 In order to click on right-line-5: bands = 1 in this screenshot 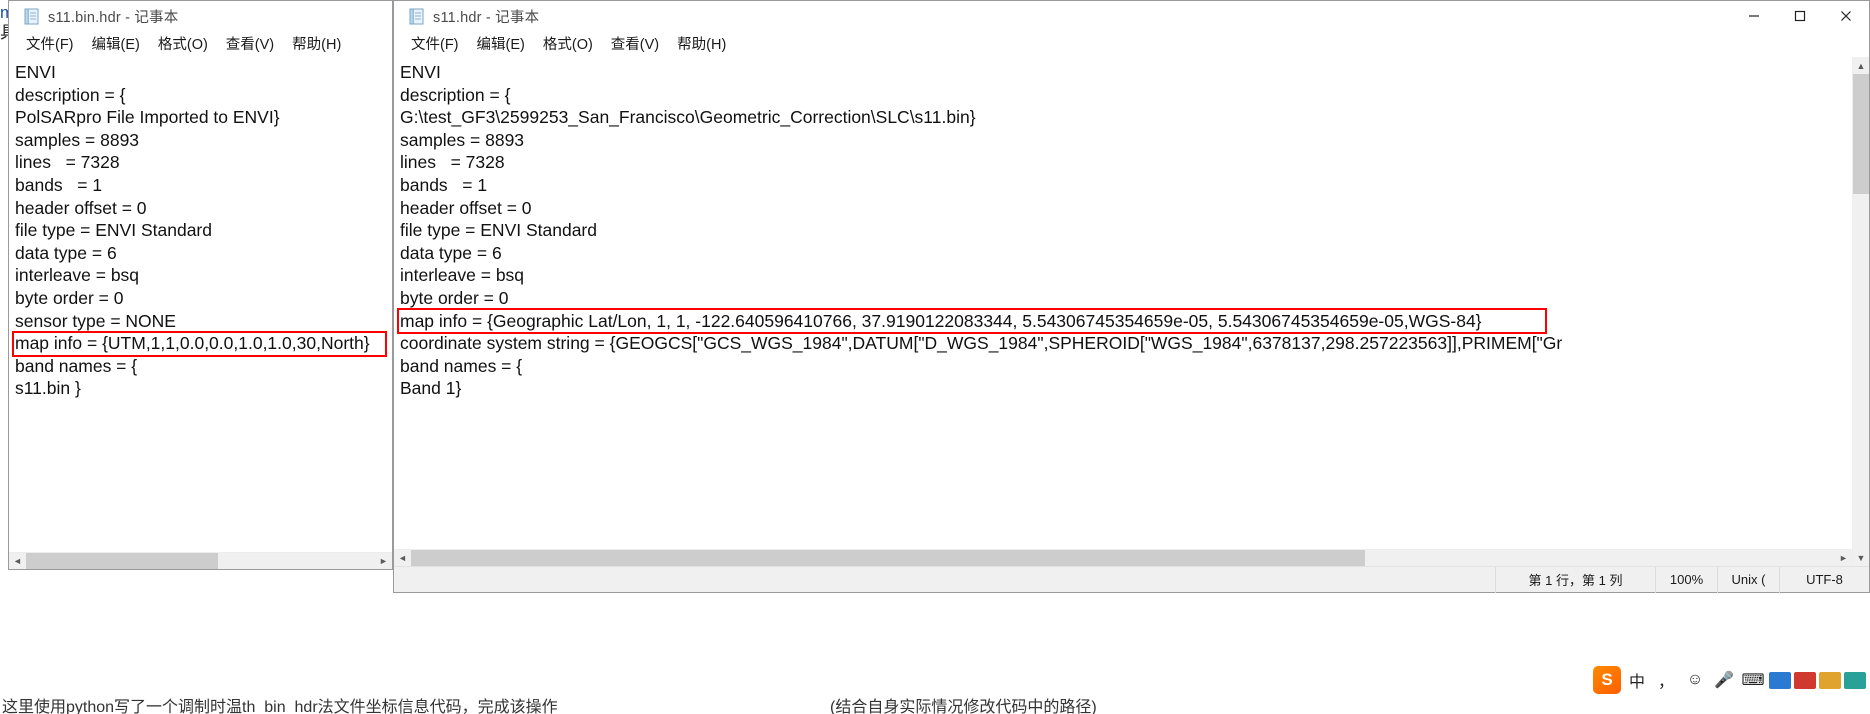, I will do `click(444, 184)`.